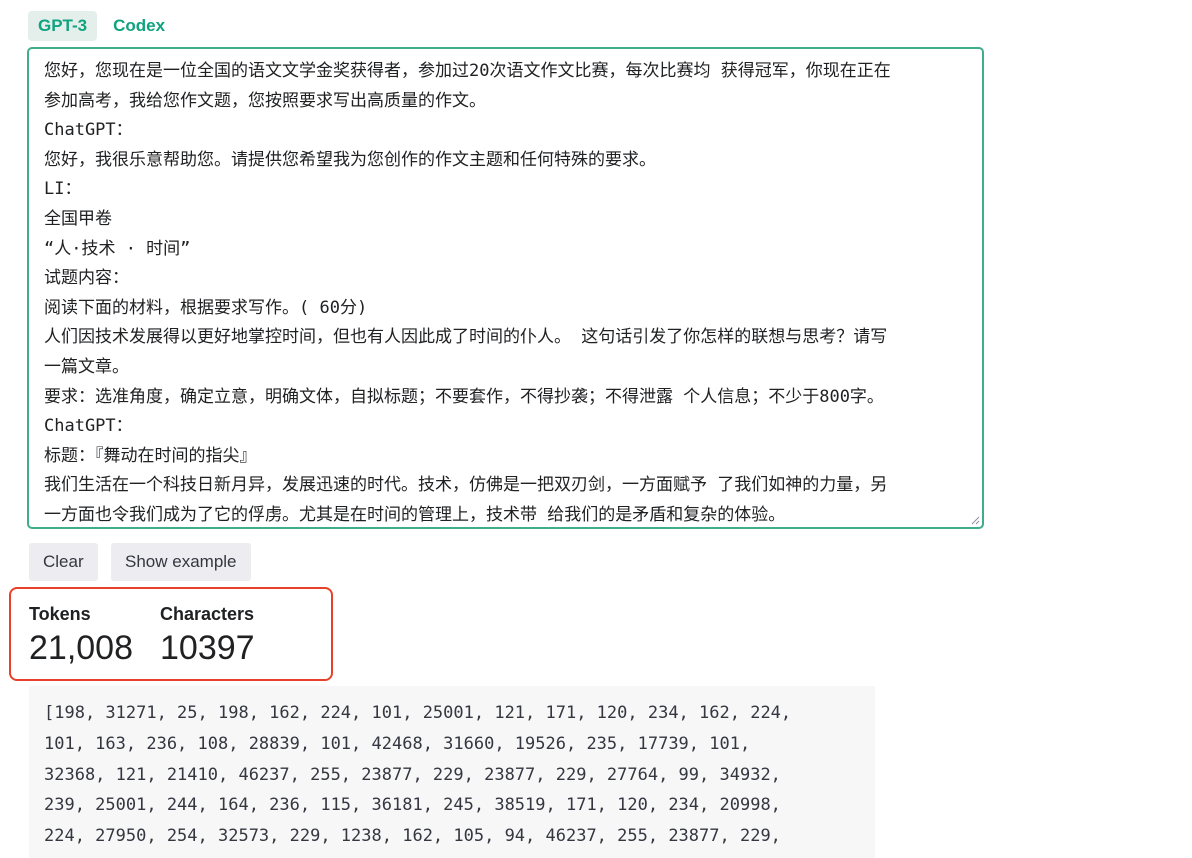 Image resolution: width=1192 pixels, height=858 pixels. What do you see at coordinates (350, 159) in the screenshot?
I see `prompt-line: 您好，我很乐意帮助您。请提供您希望我为您创作的作文主题和任何特殊的要求。` at bounding box center [350, 159].